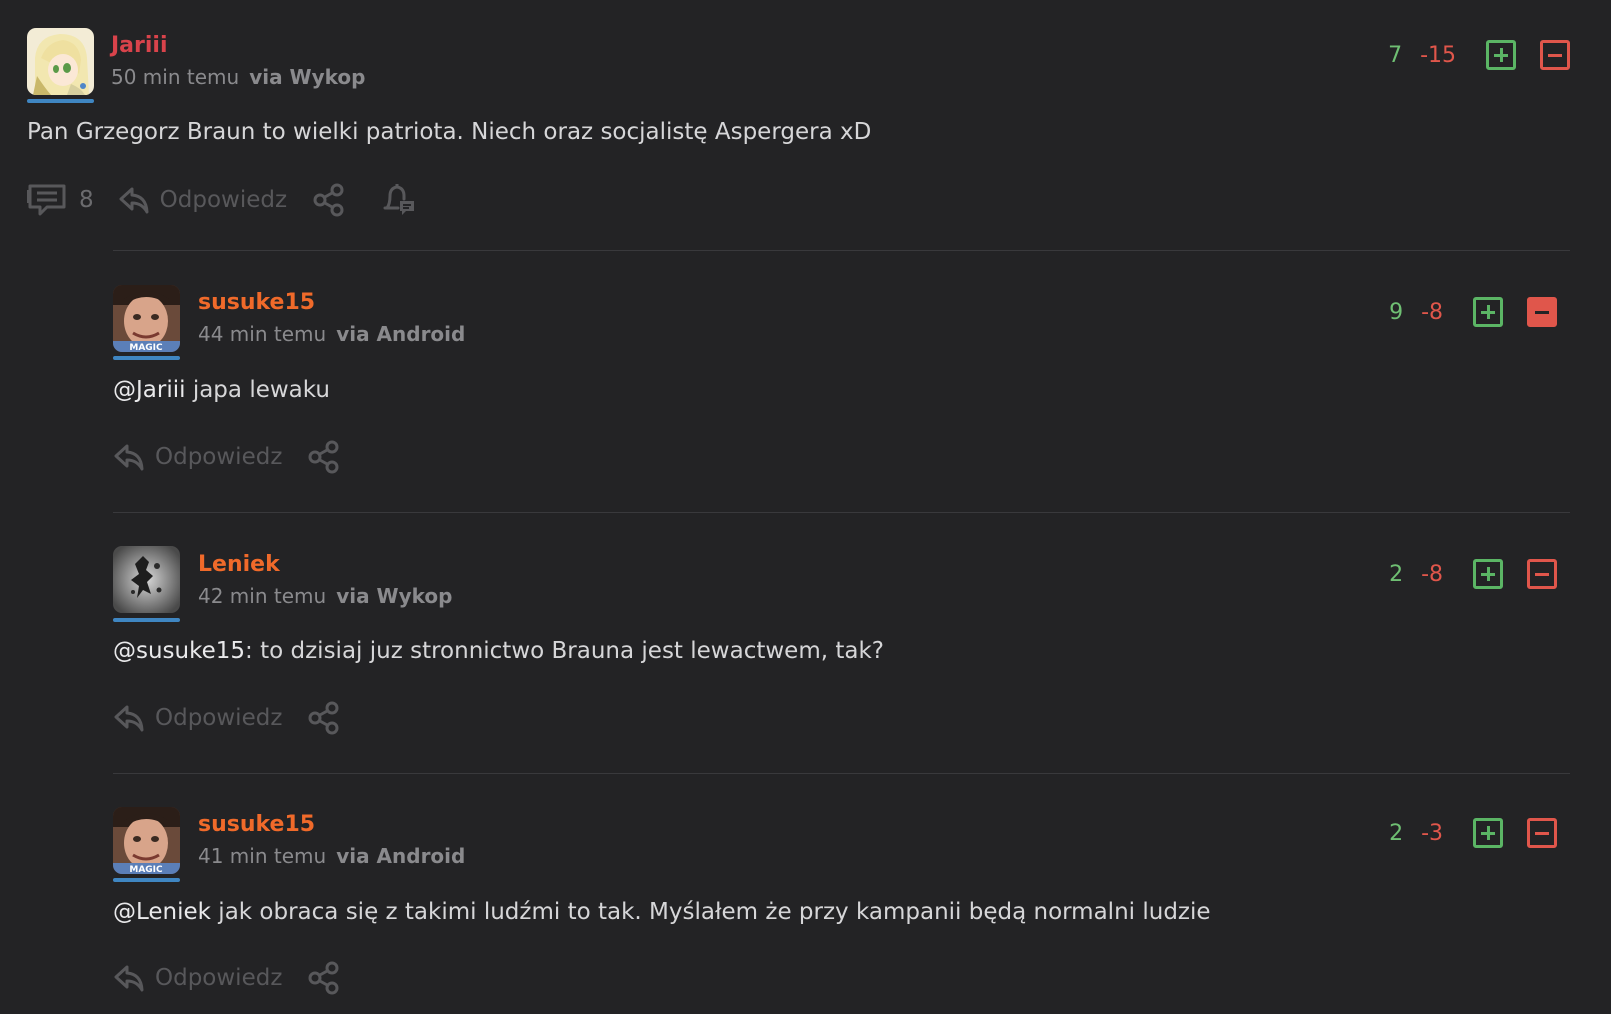  I want to click on vote-panel: 2 -3, so click(1473, 833).